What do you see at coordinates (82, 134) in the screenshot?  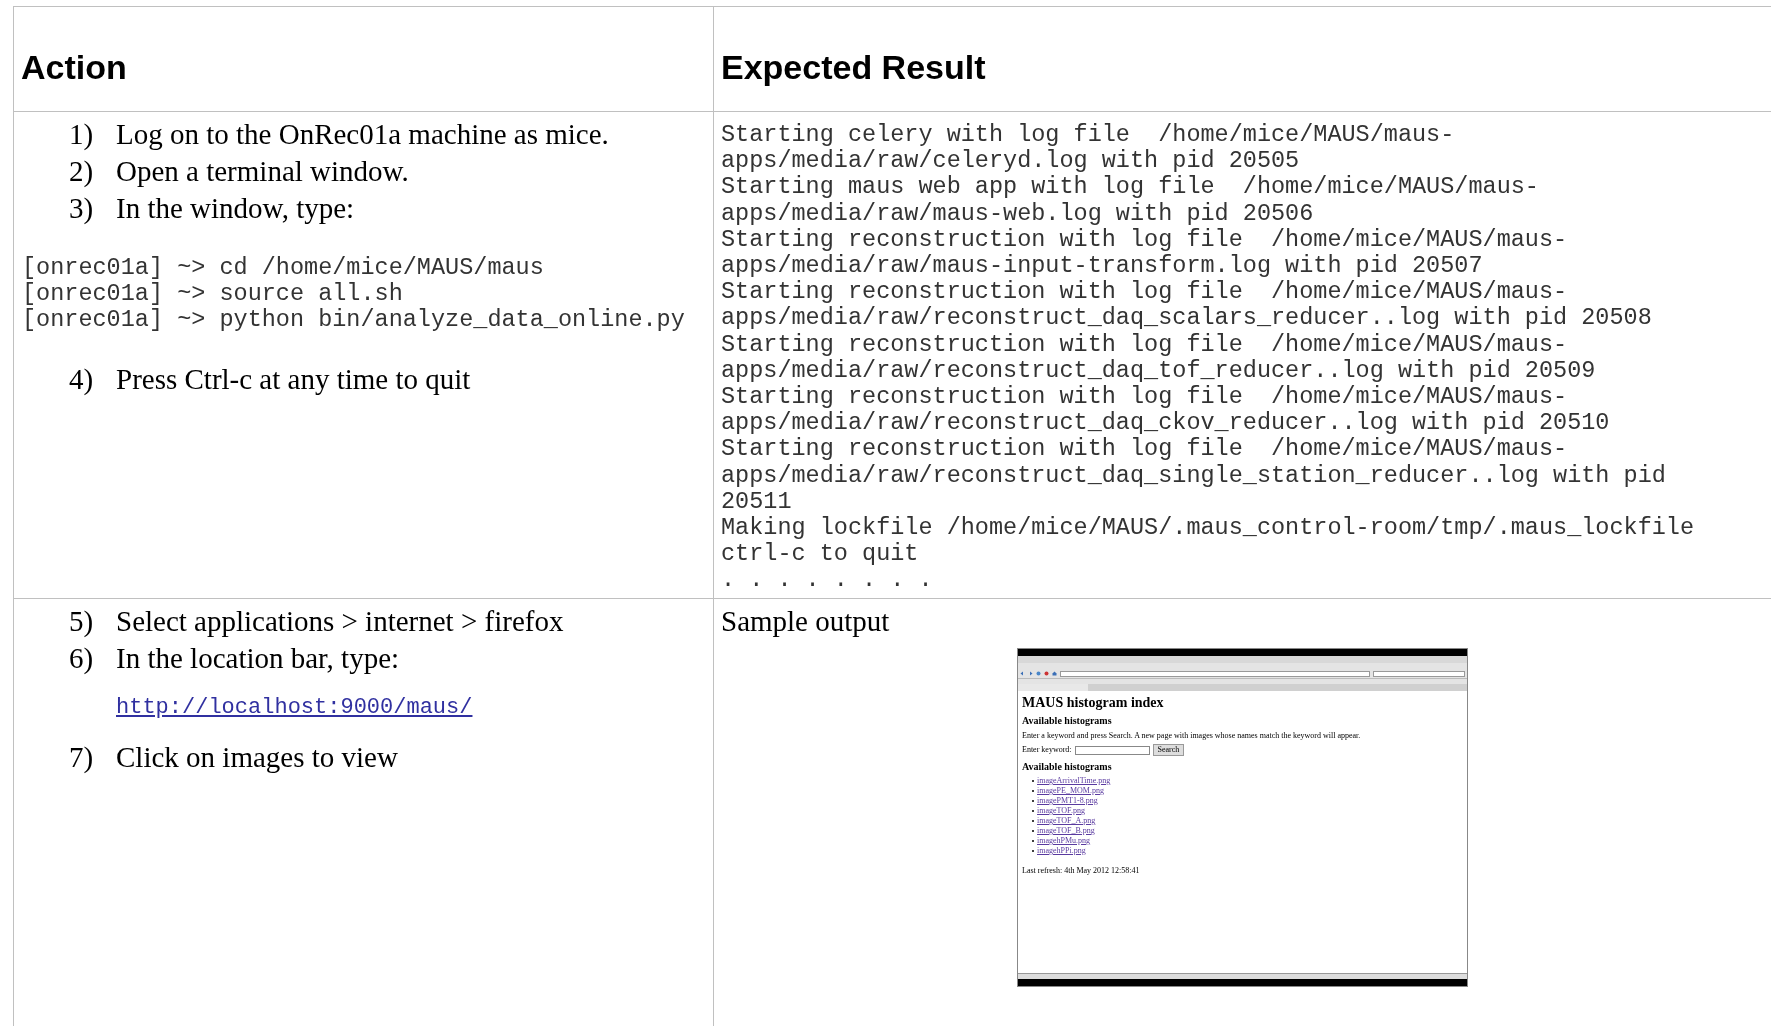 I see `step-number: 1)` at bounding box center [82, 134].